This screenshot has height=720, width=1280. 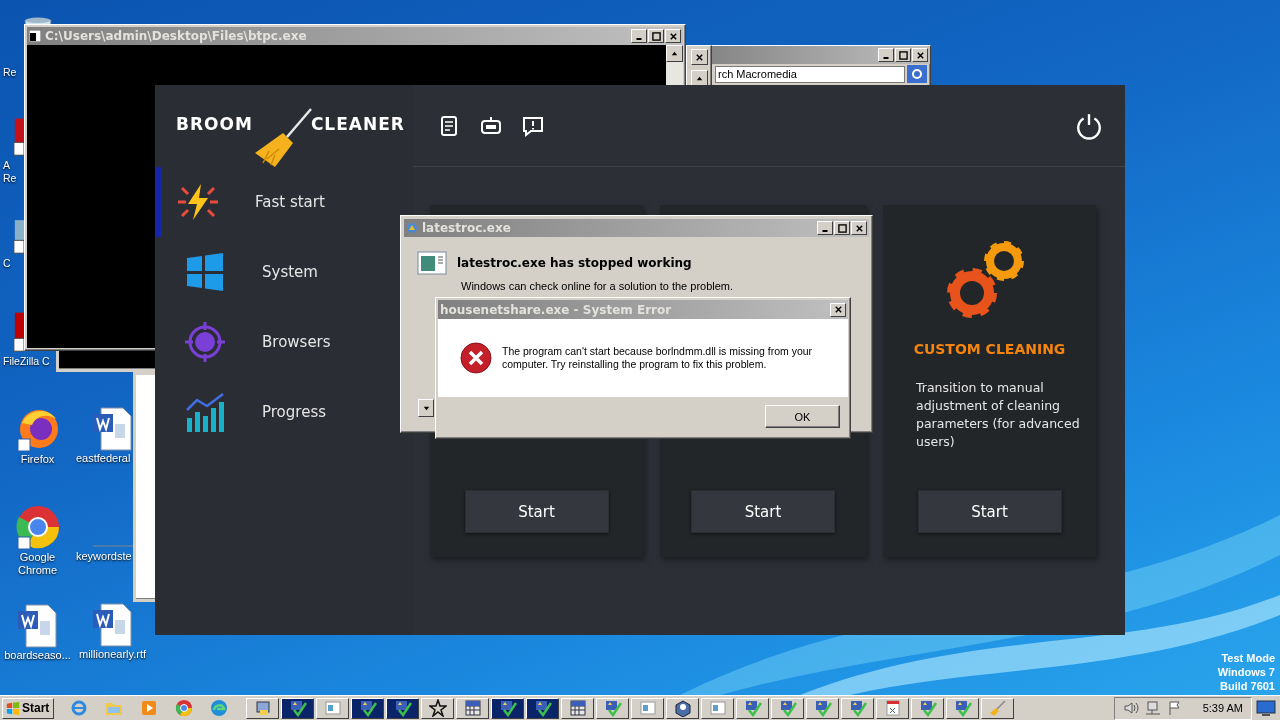 What do you see at coordinates (184, 708) in the screenshot?
I see `chrome-icon` at bounding box center [184, 708].